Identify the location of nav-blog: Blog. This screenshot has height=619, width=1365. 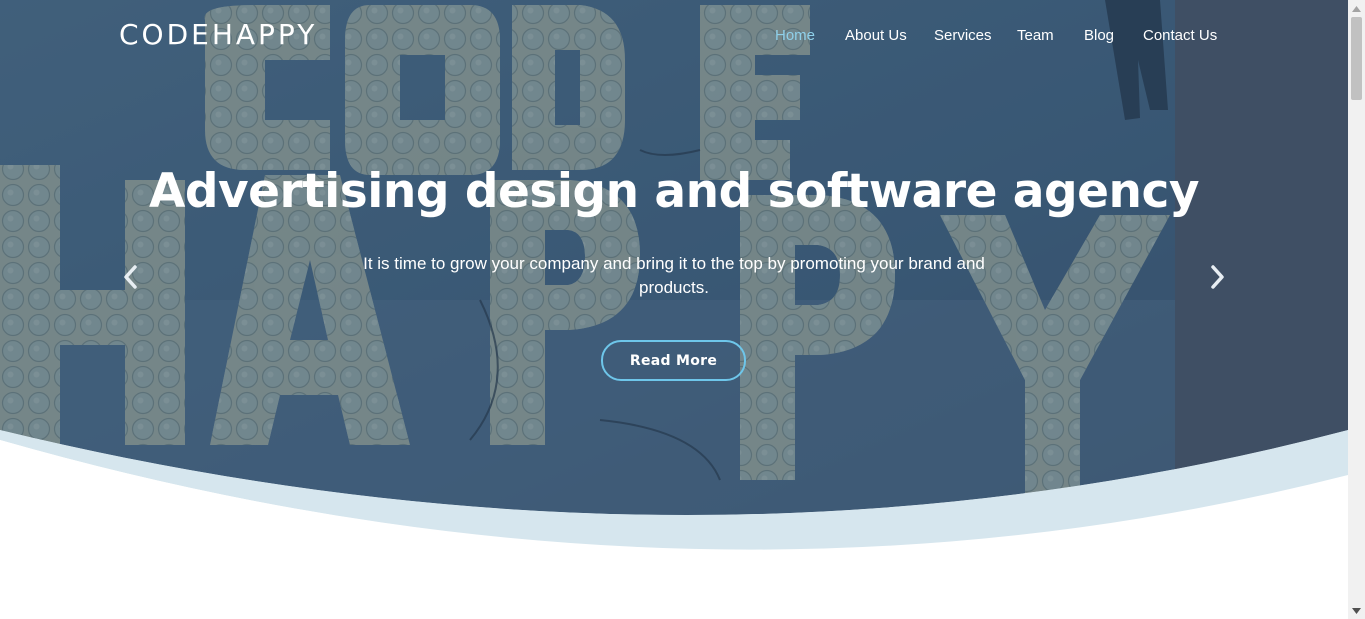
(1099, 35).